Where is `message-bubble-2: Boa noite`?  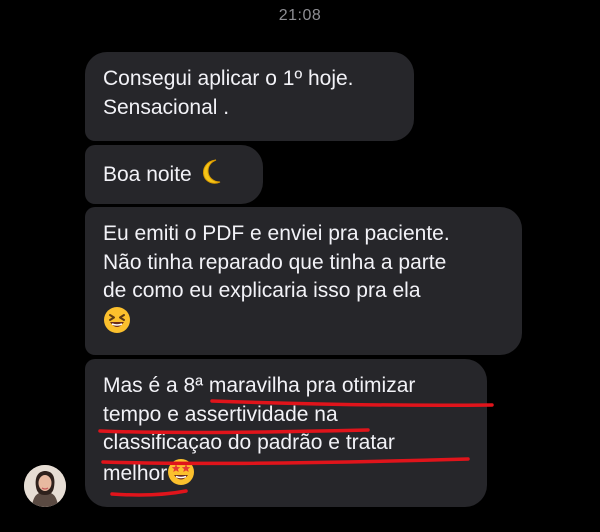 message-bubble-2: Boa noite is located at coordinates (174, 174).